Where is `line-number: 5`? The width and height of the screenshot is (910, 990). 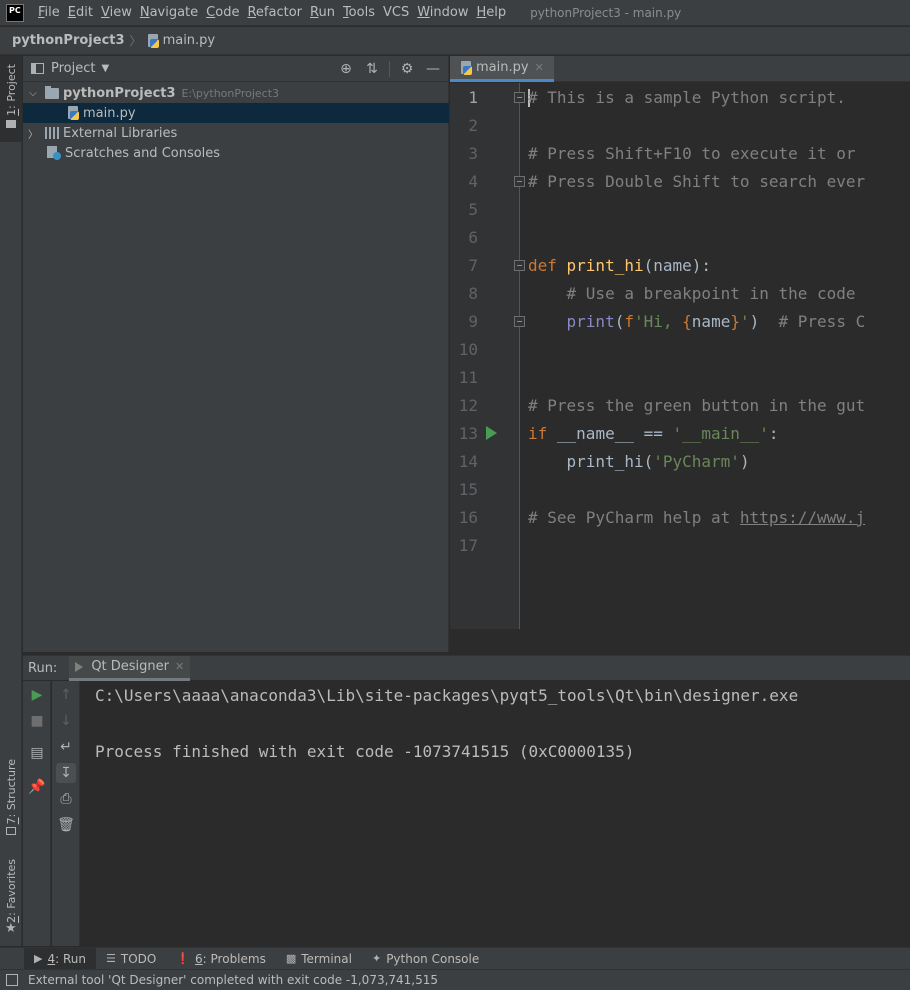
line-number: 5 is located at coordinates (473, 209).